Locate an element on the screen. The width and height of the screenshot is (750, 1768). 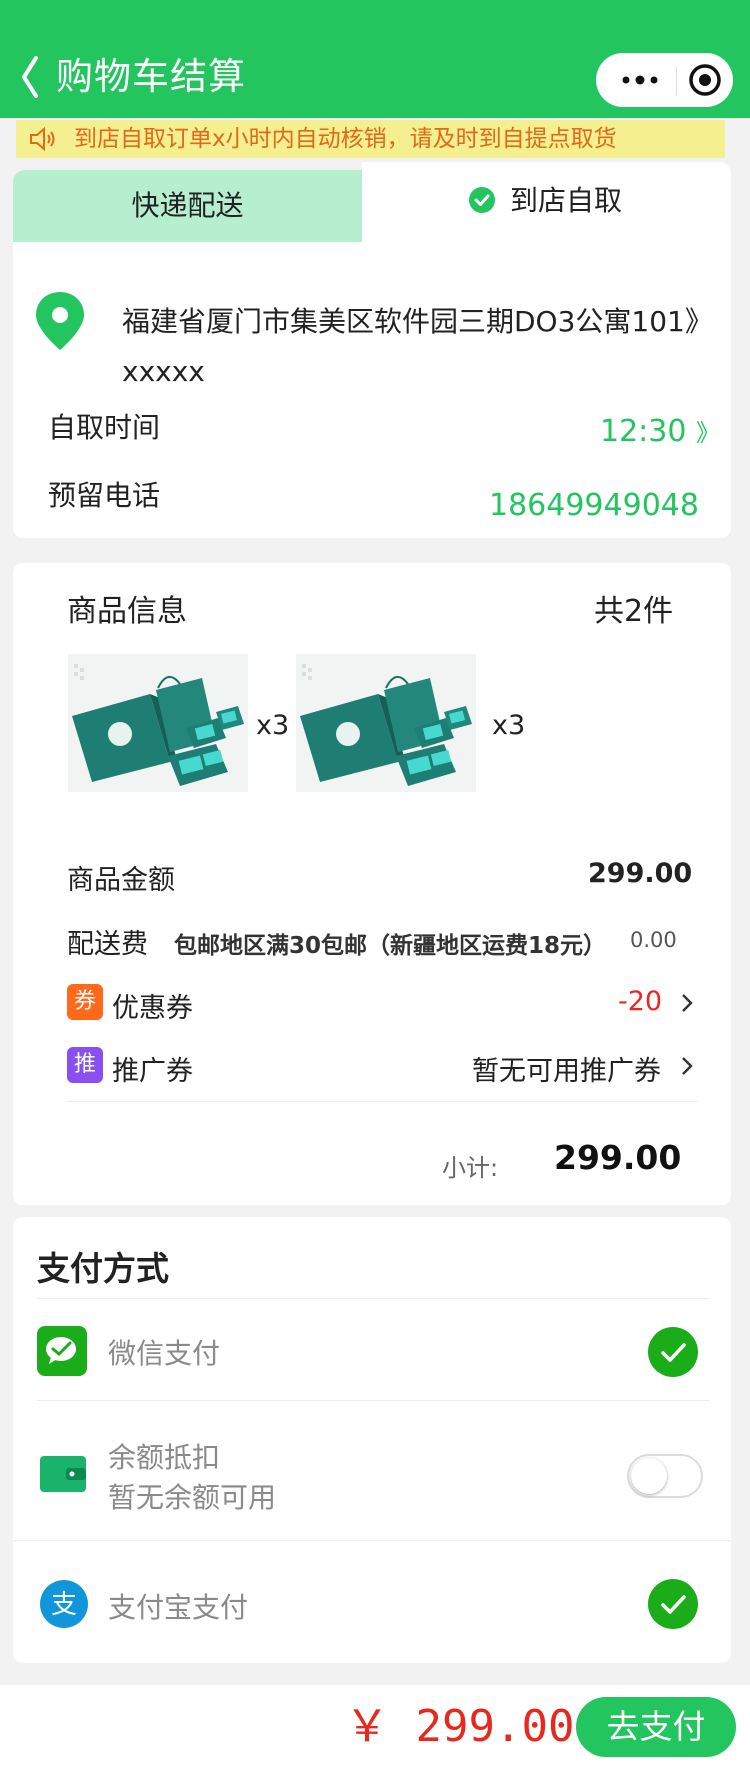
pay-button: 去支付 is located at coordinates (656, 1727).